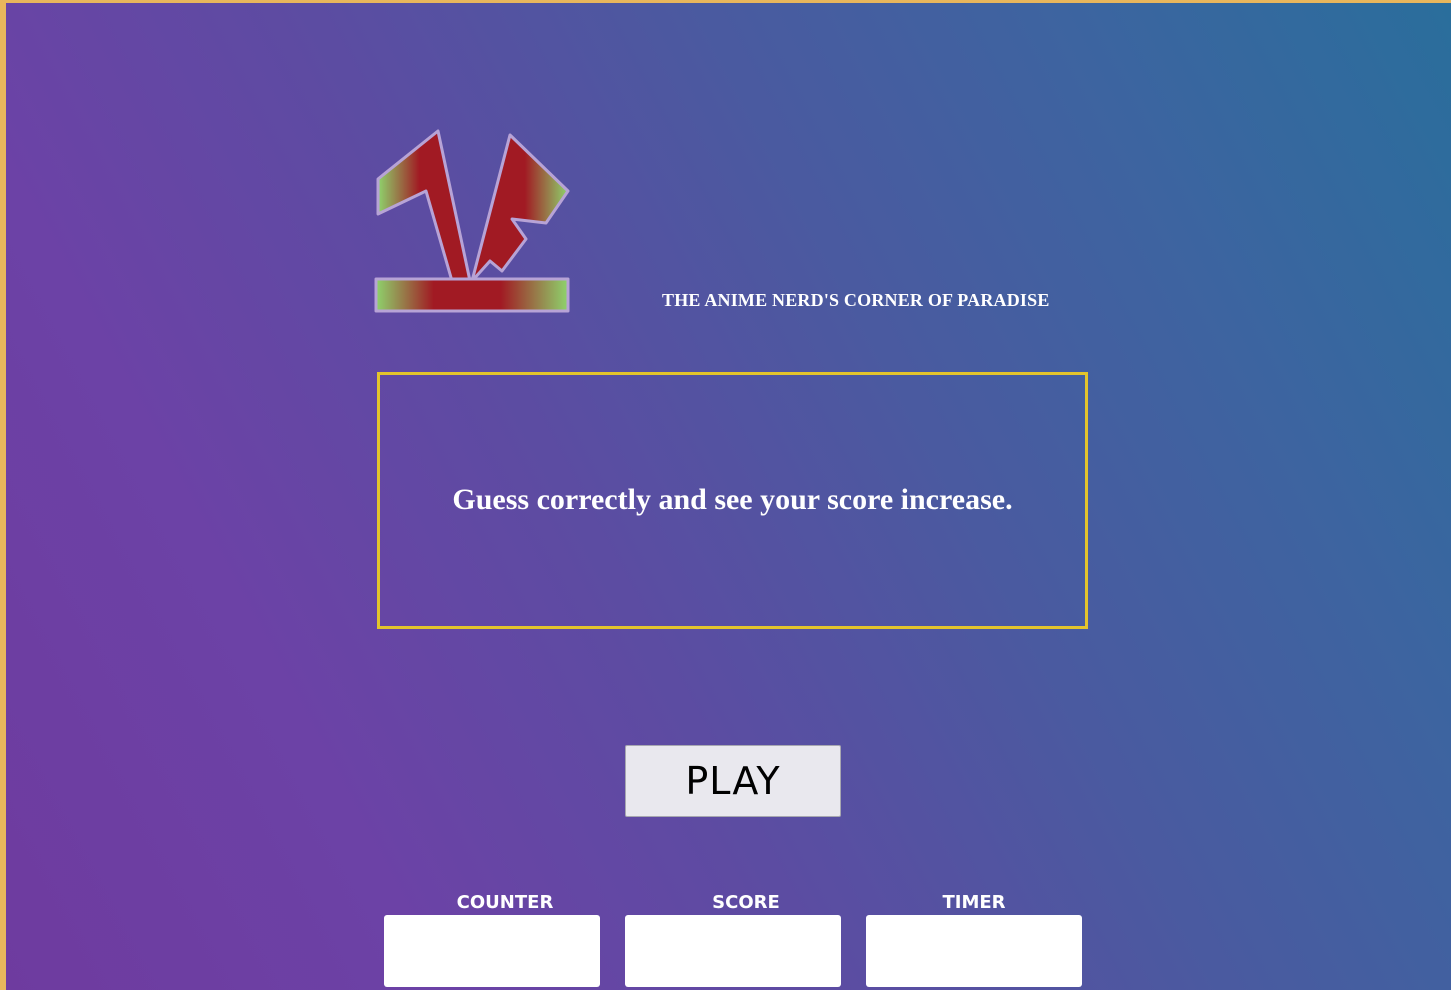 This screenshot has width=1451, height=990. Describe the element at coordinates (856, 300) in the screenshot. I see `site-tagline: THE ANIME NERD'S CORNER OF PARADISE` at that location.